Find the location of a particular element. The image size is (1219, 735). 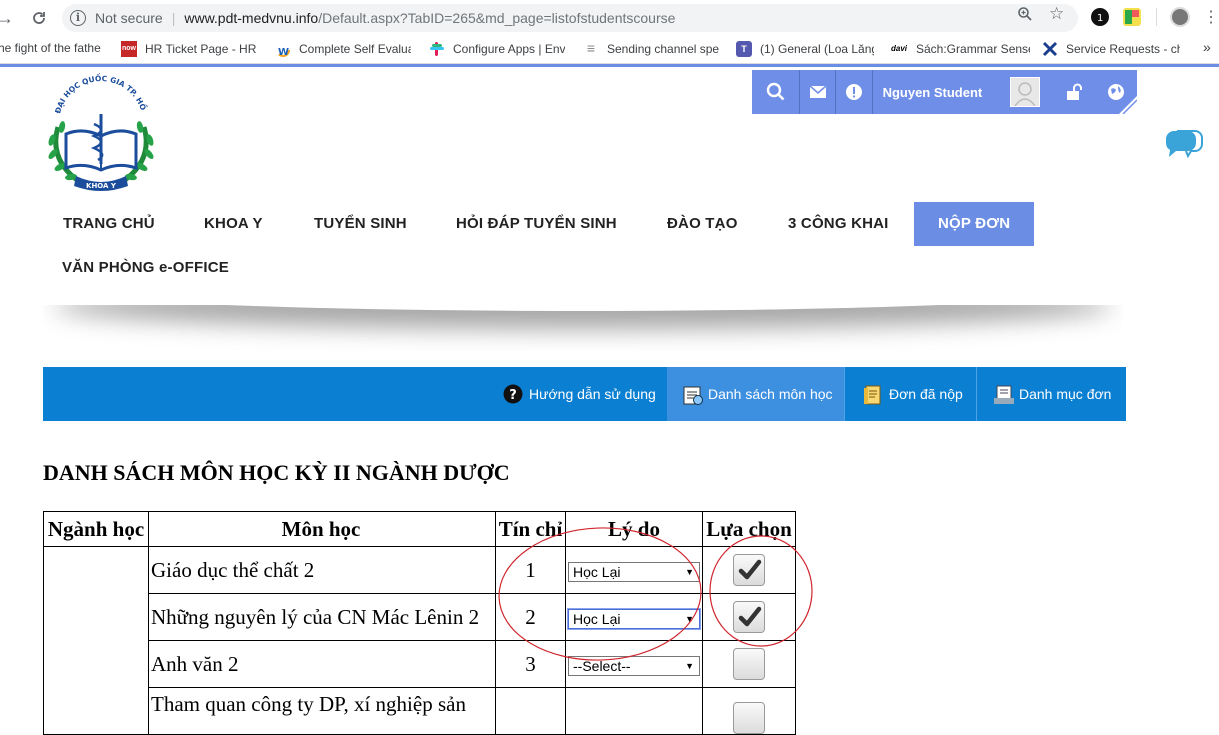

submitted-form-icon is located at coordinates (873, 394).